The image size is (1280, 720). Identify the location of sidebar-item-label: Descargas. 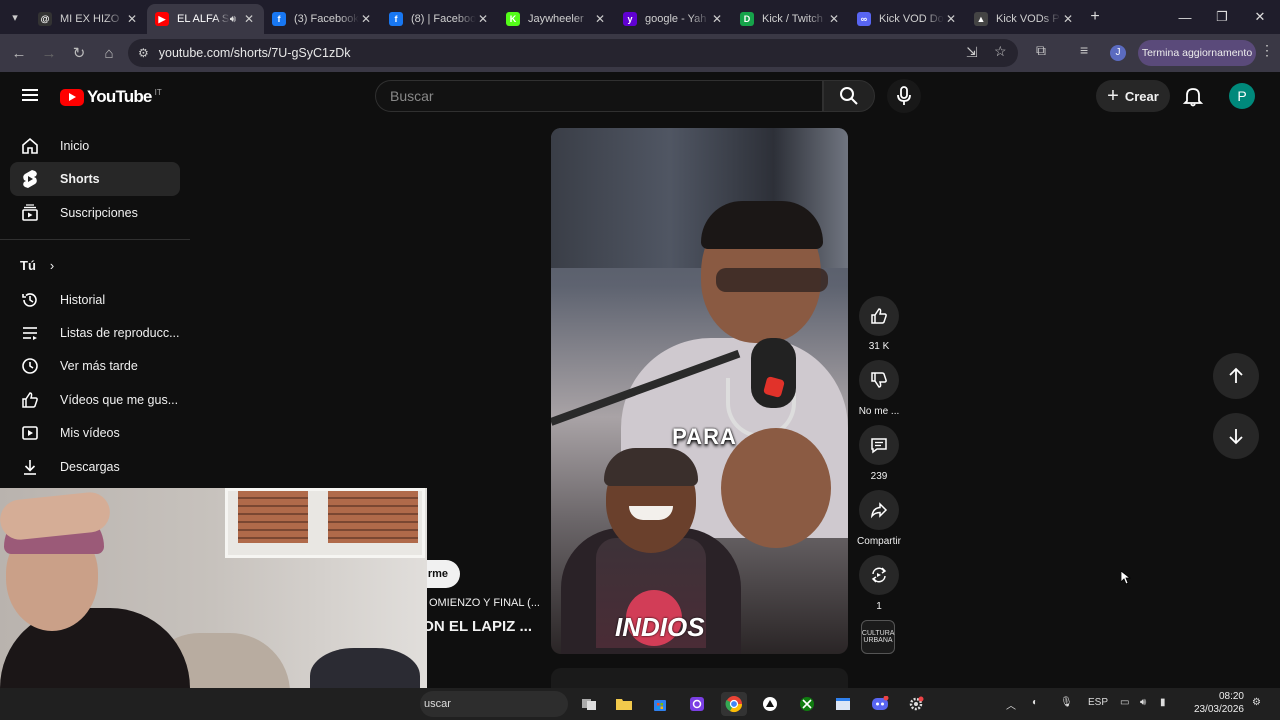
(90, 467).